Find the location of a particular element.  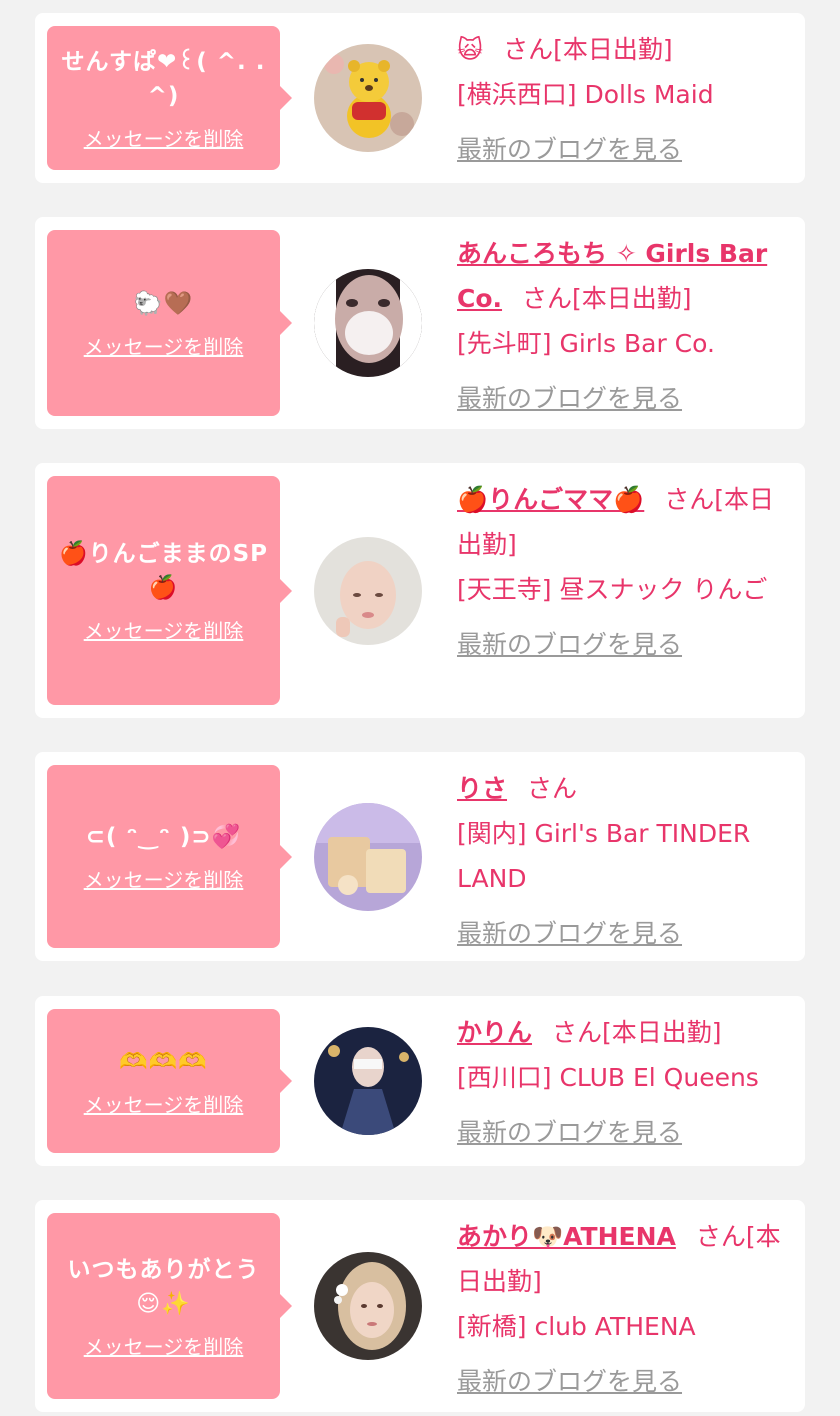

cast-name-link: りさ is located at coordinates (482, 788).